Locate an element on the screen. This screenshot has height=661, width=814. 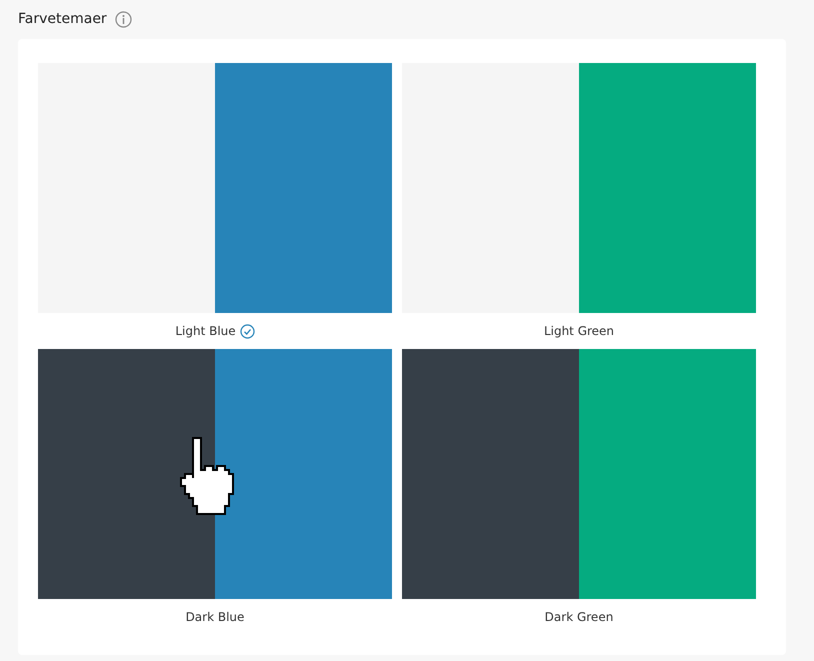
theme-name: Light Green is located at coordinates (579, 331).